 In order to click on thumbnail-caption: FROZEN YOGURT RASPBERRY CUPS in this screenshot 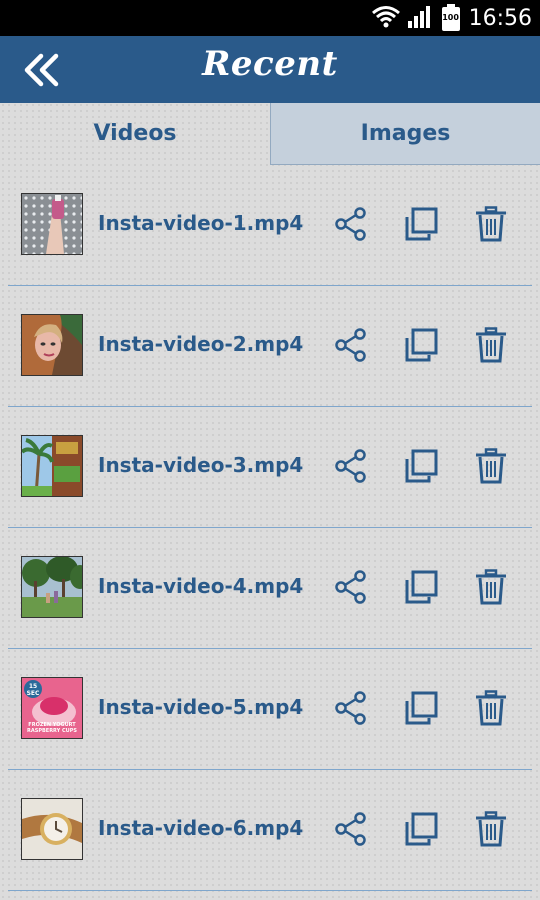, I will do `click(52, 728)`.